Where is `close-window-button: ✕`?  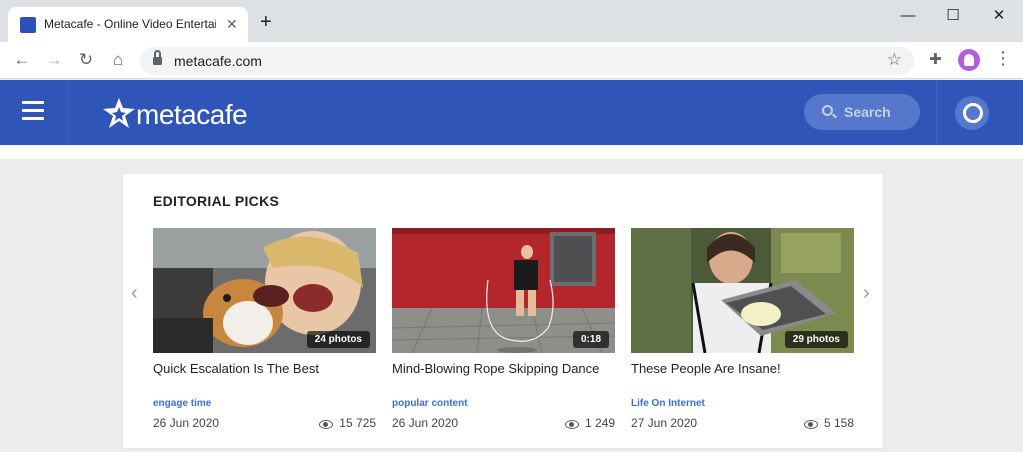
close-window-button: ✕ is located at coordinates (999, 16).